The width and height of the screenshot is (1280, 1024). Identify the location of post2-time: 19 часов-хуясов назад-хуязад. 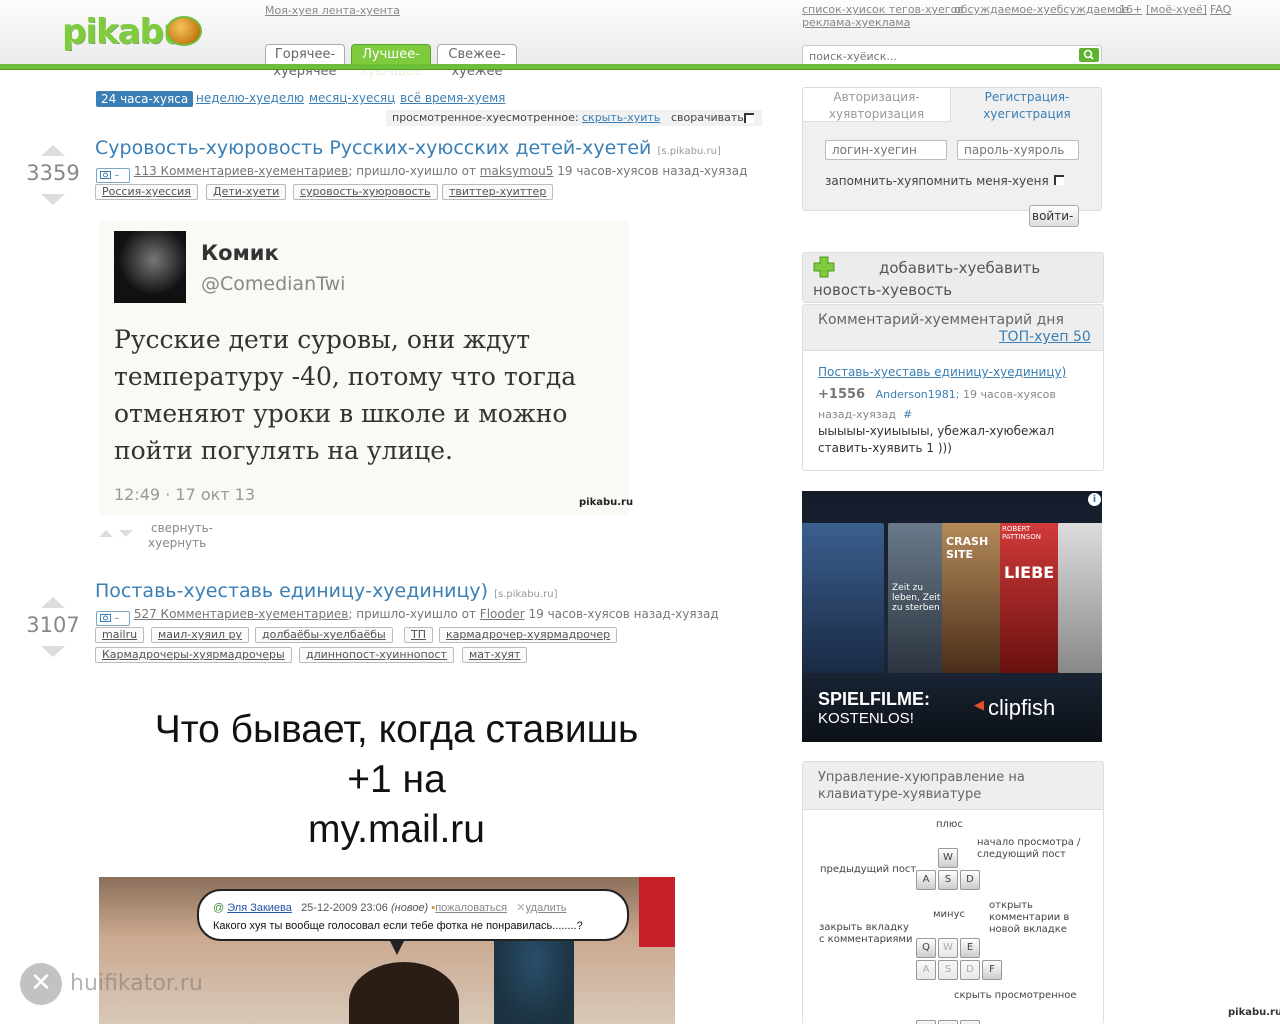
(623, 614).